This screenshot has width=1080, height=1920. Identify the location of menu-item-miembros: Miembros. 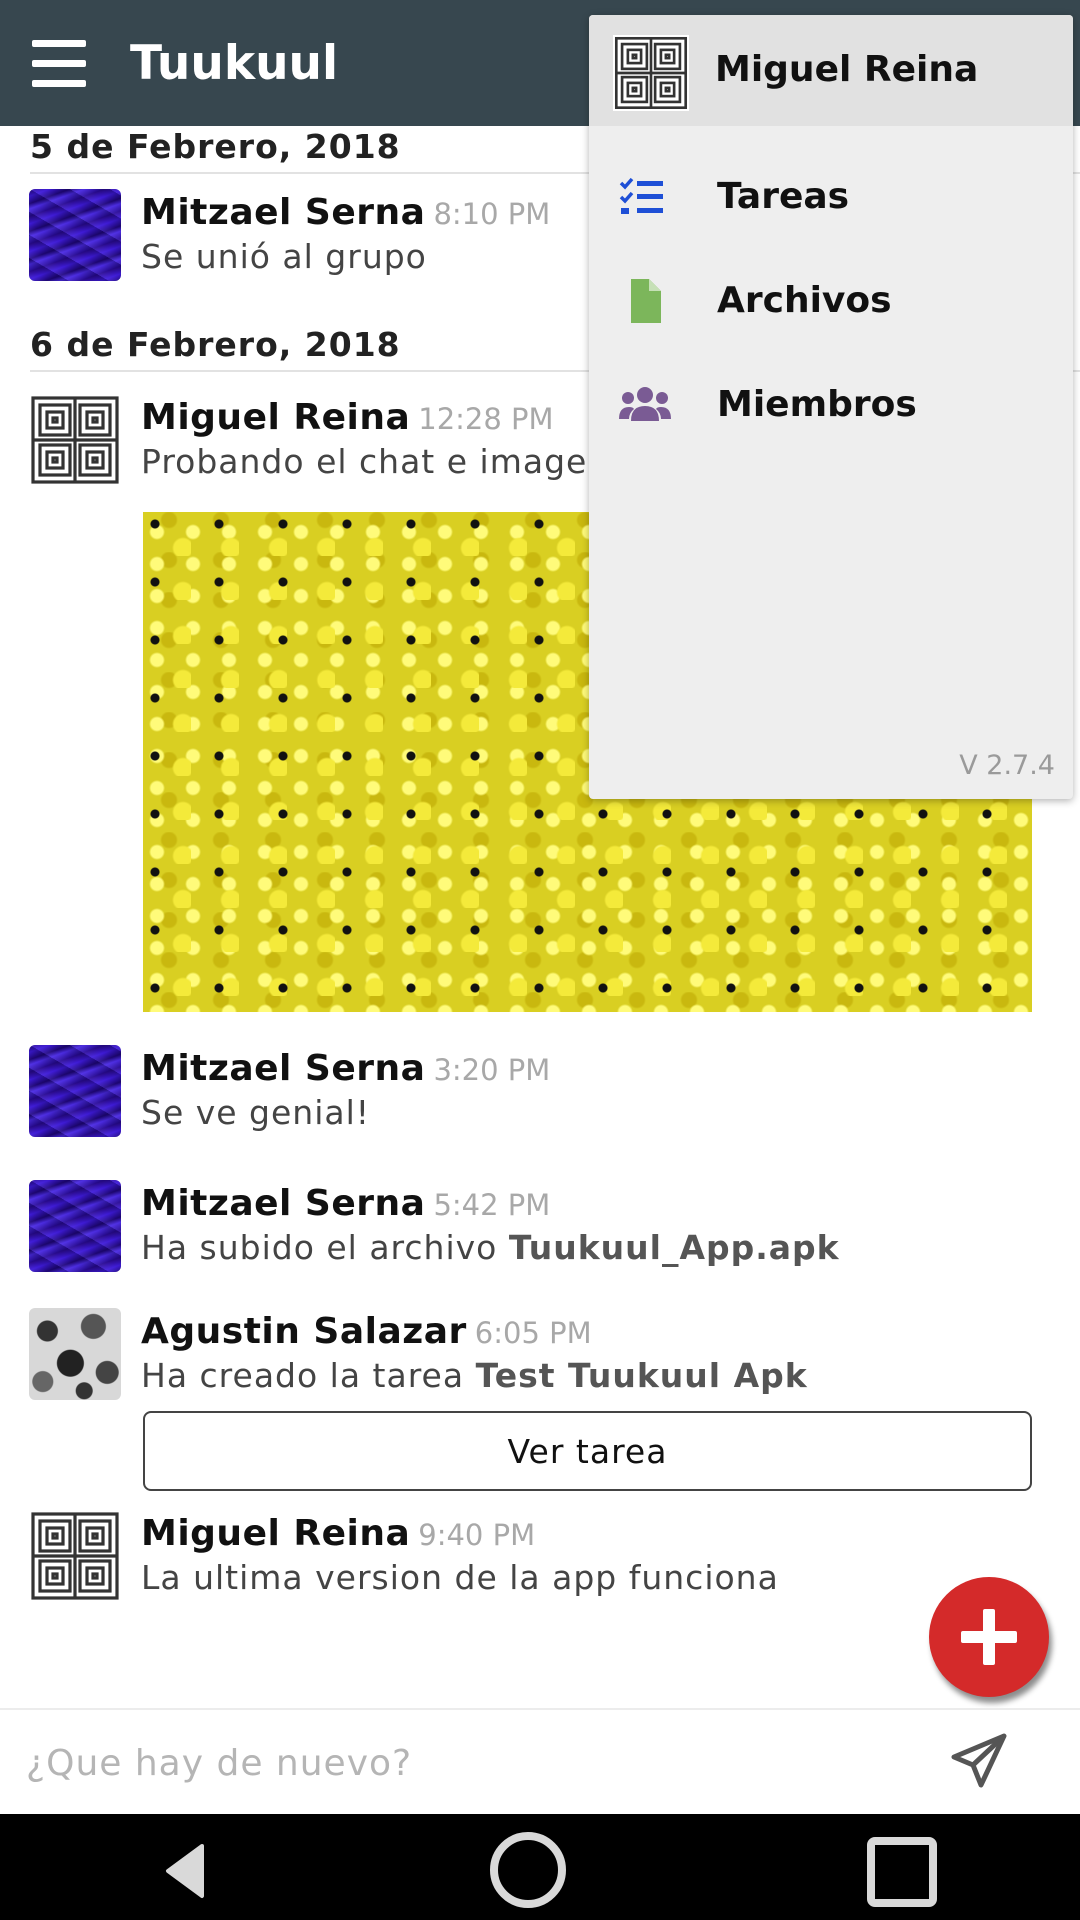
(831, 405).